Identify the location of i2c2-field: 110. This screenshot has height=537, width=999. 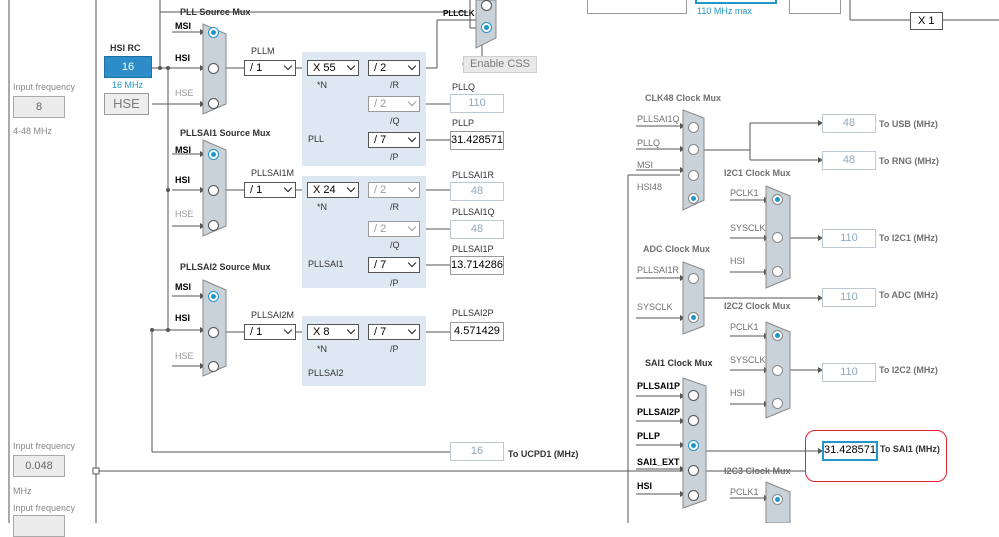
(849, 372).